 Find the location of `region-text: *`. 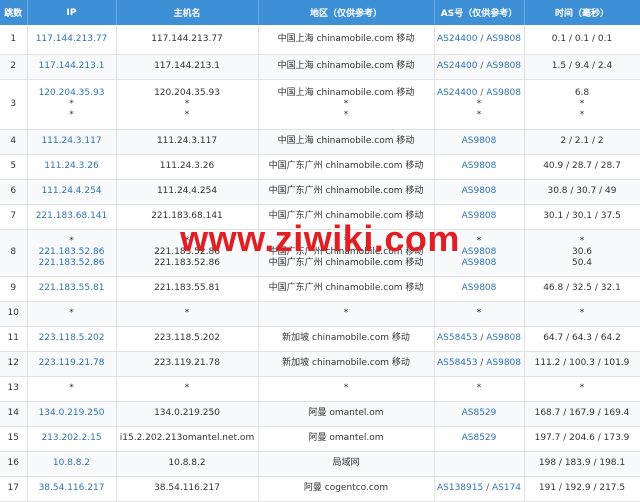

region-text: * is located at coordinates (346, 103).